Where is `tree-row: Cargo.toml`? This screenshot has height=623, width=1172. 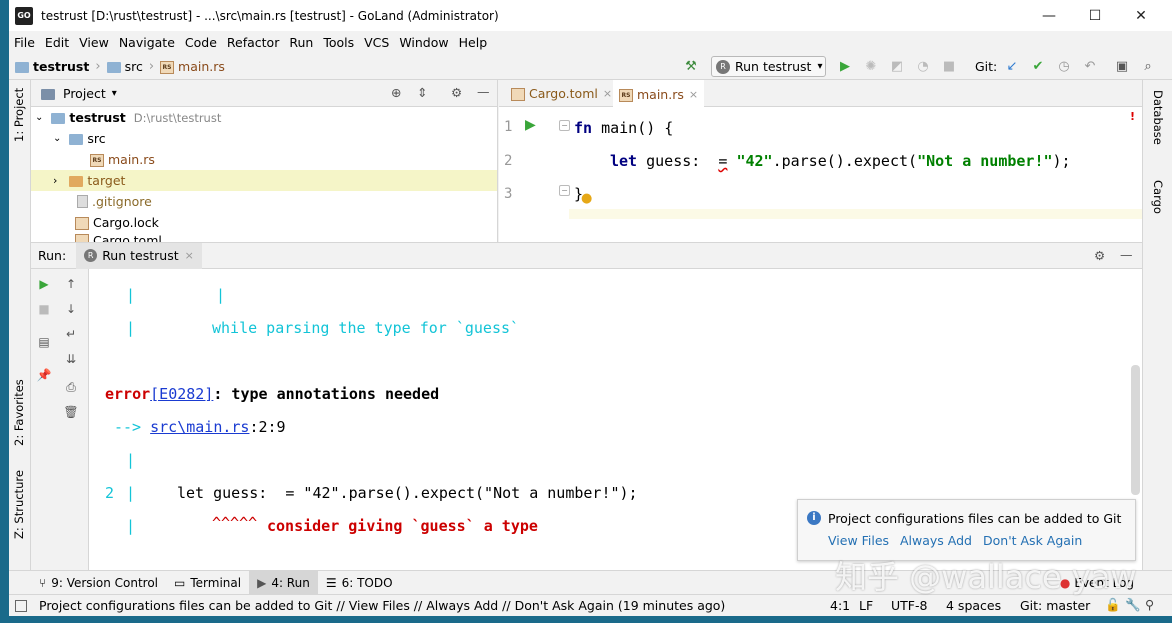 tree-row: Cargo.toml is located at coordinates (264, 237).